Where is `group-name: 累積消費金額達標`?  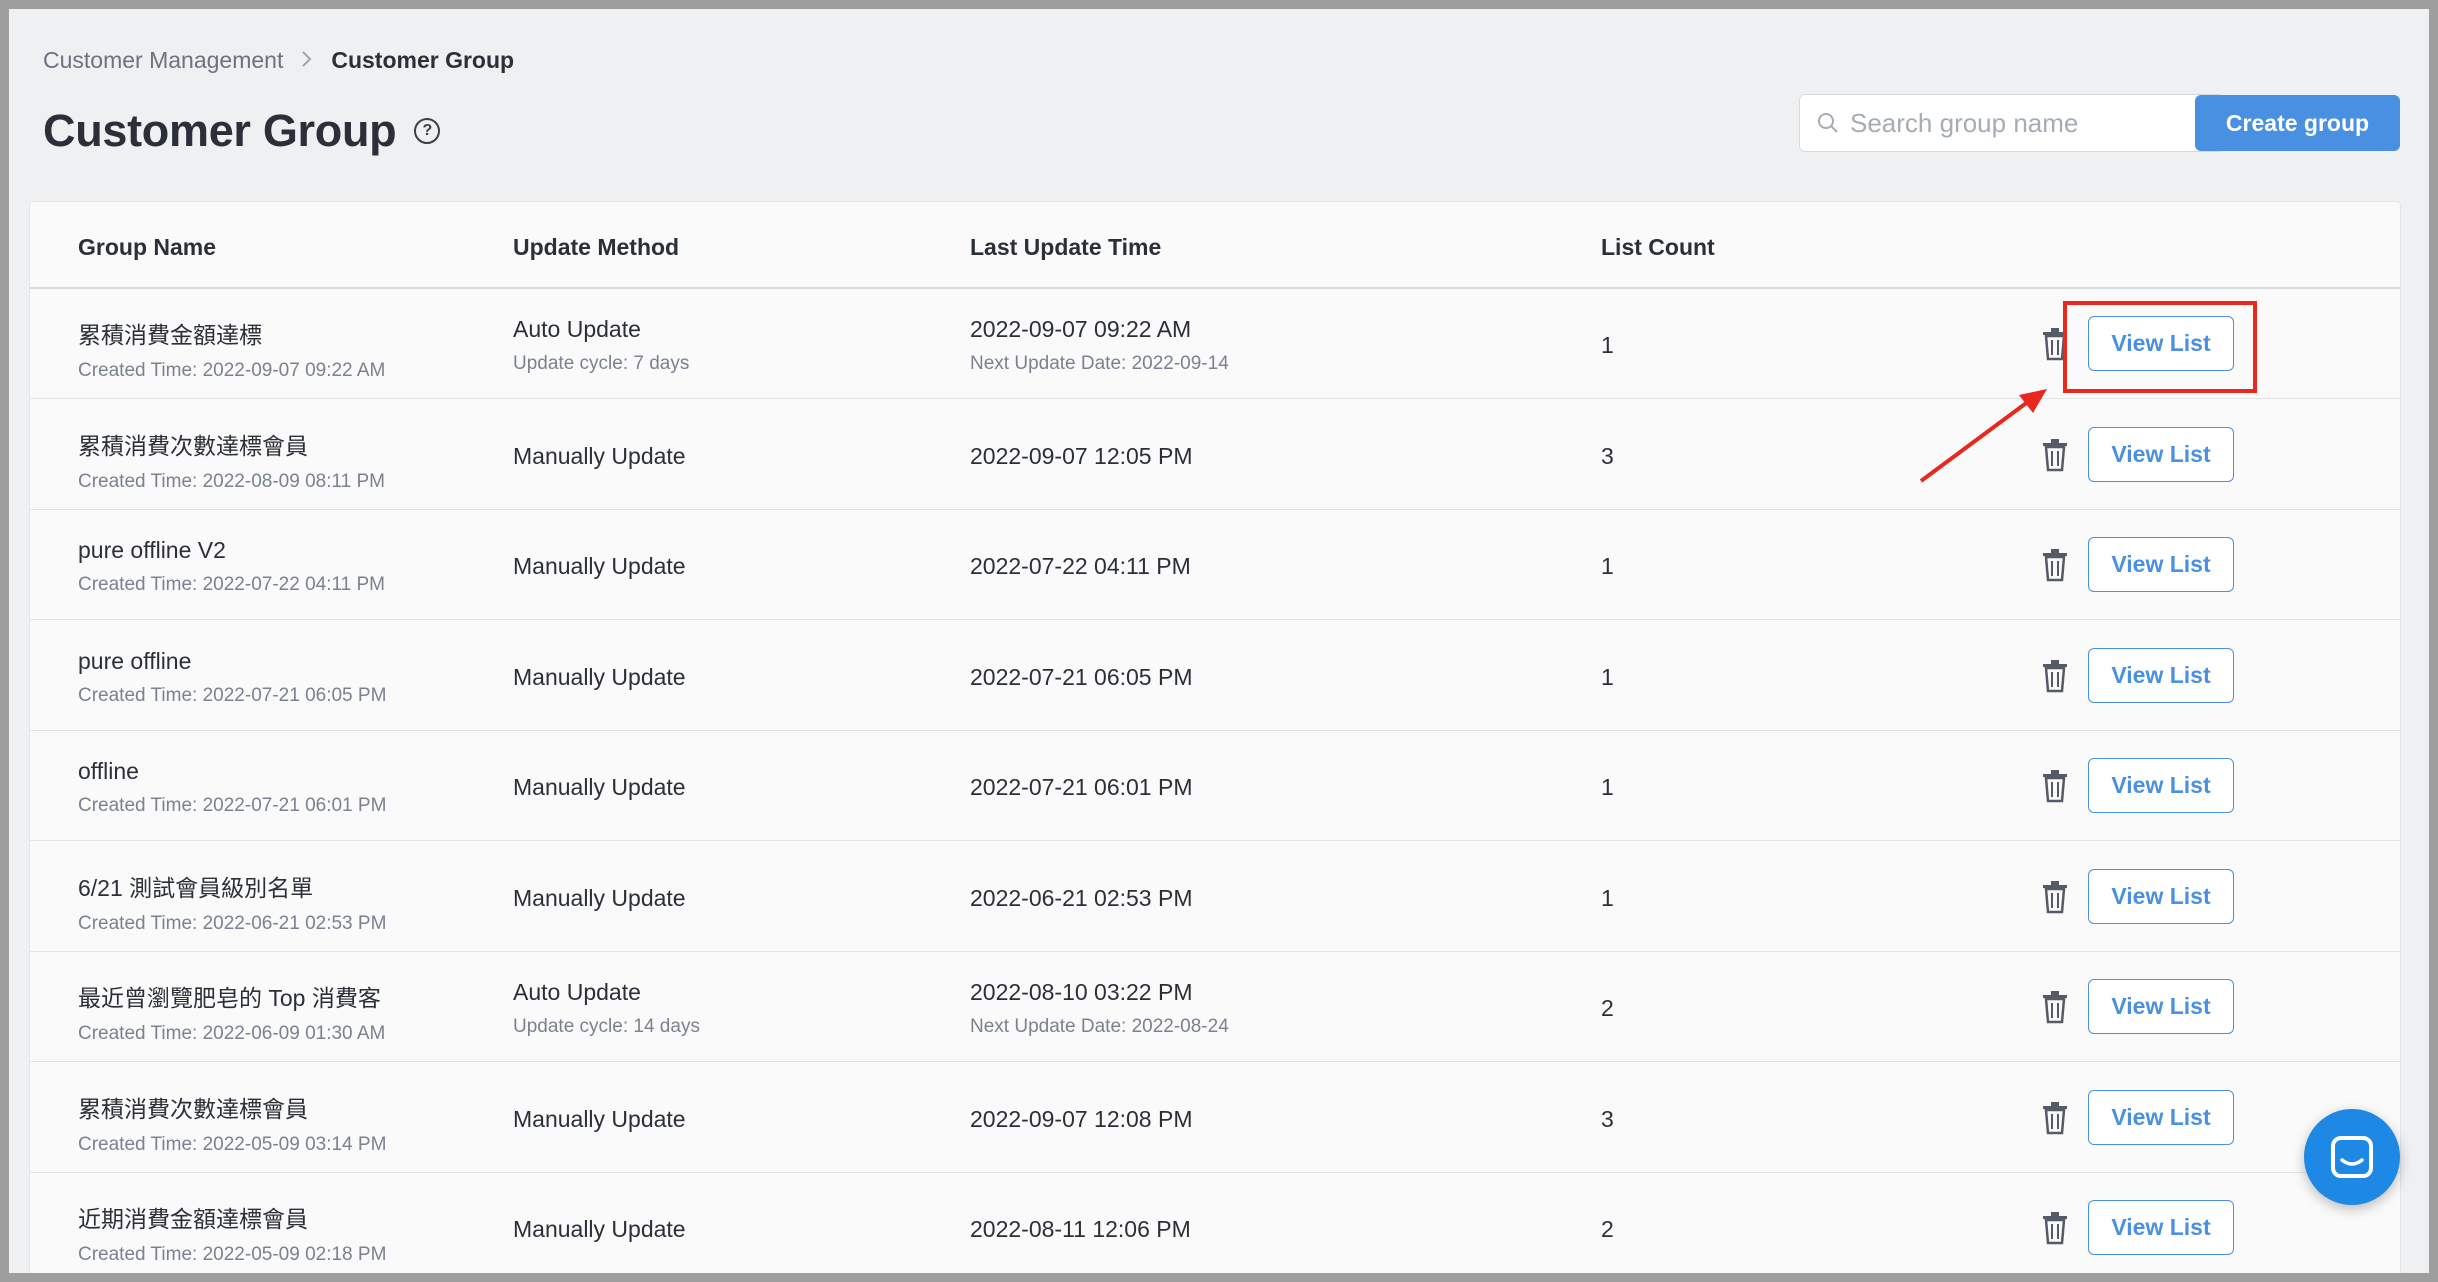 group-name: 累積消費金額達標 is located at coordinates (170, 335).